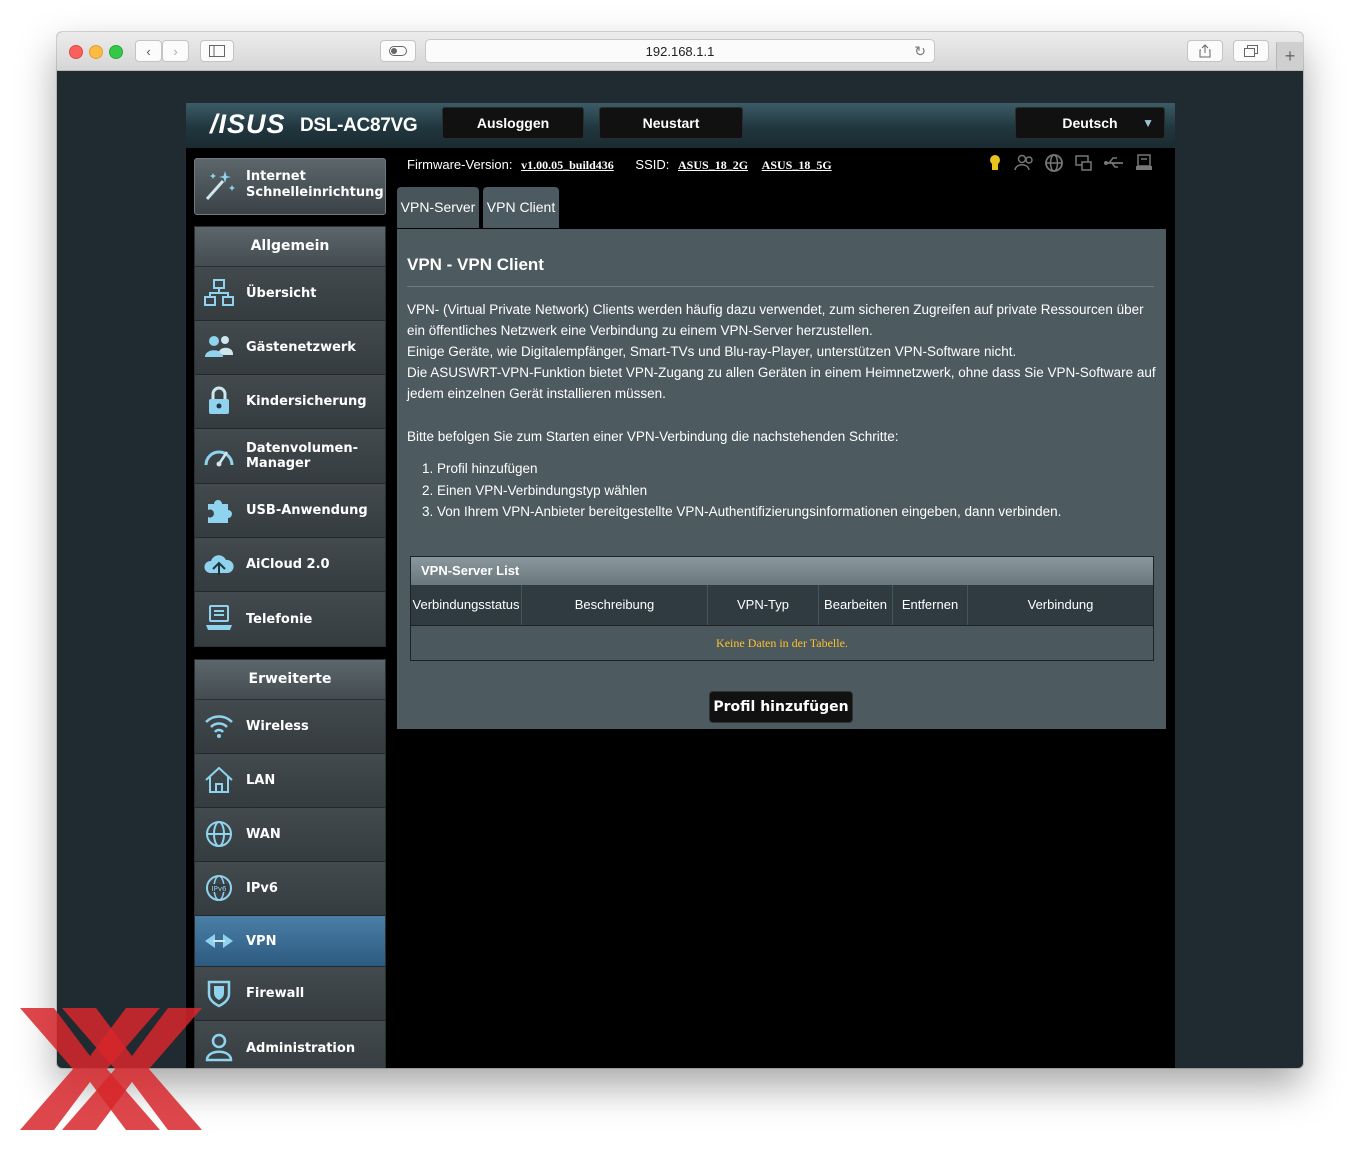  I want to click on quick-internet-setup-button: Internet Schnelleinrichtung, so click(290, 186).